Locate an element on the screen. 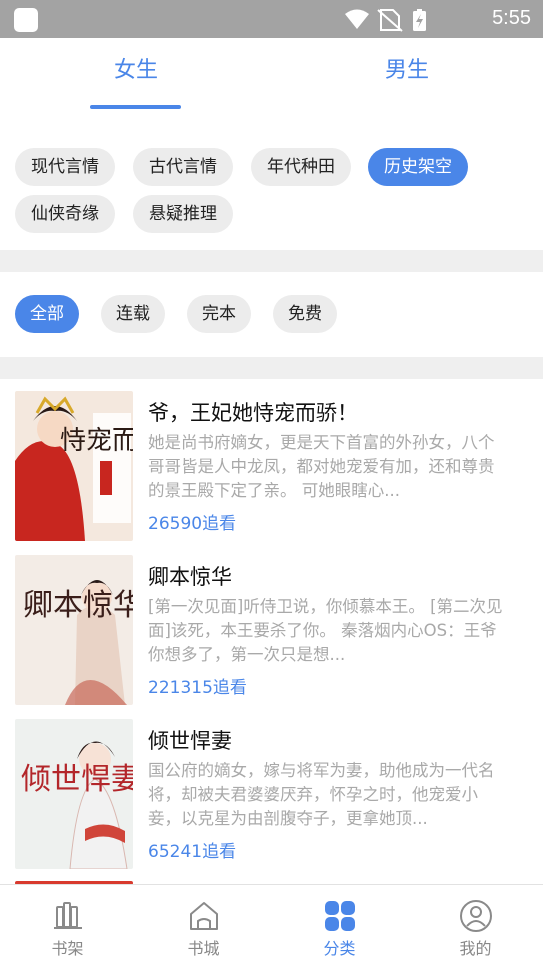 Image resolution: width=543 pixels, height=967 pixels. wifi-icon is located at coordinates (357, 19).